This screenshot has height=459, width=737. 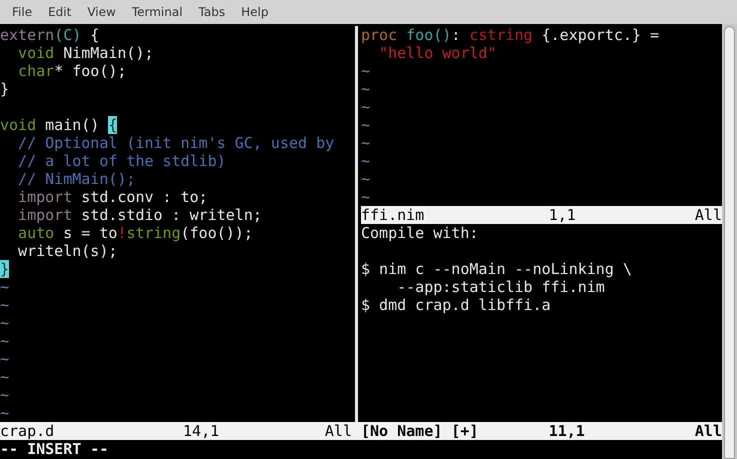 What do you see at coordinates (28, 431) in the screenshot?
I see `file-name: crap.d` at bounding box center [28, 431].